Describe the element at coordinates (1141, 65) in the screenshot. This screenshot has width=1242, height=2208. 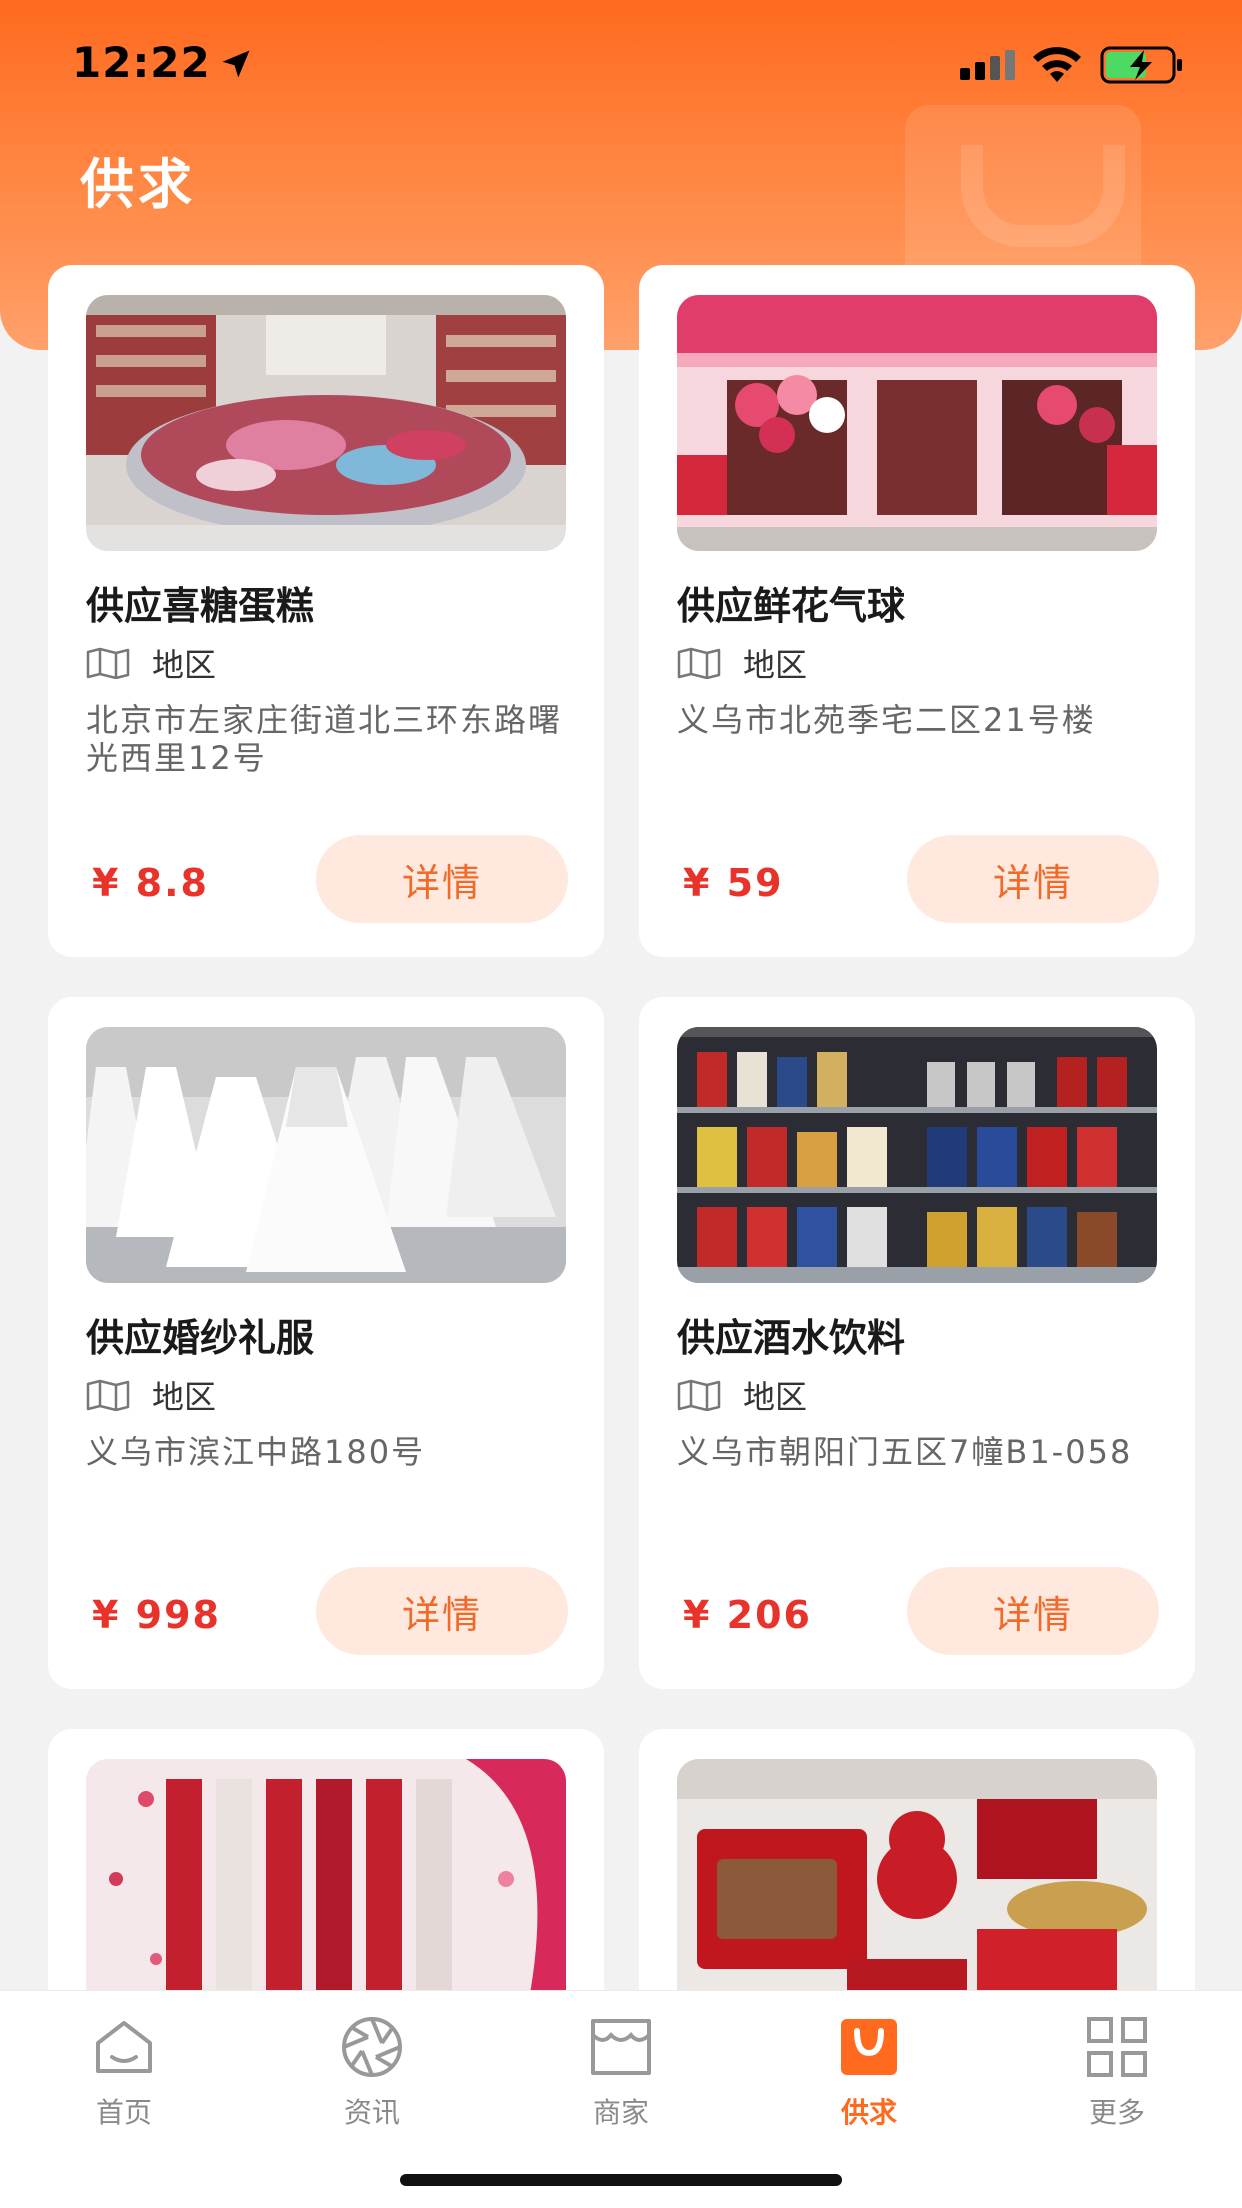
I see `battery-charging-icon` at that location.